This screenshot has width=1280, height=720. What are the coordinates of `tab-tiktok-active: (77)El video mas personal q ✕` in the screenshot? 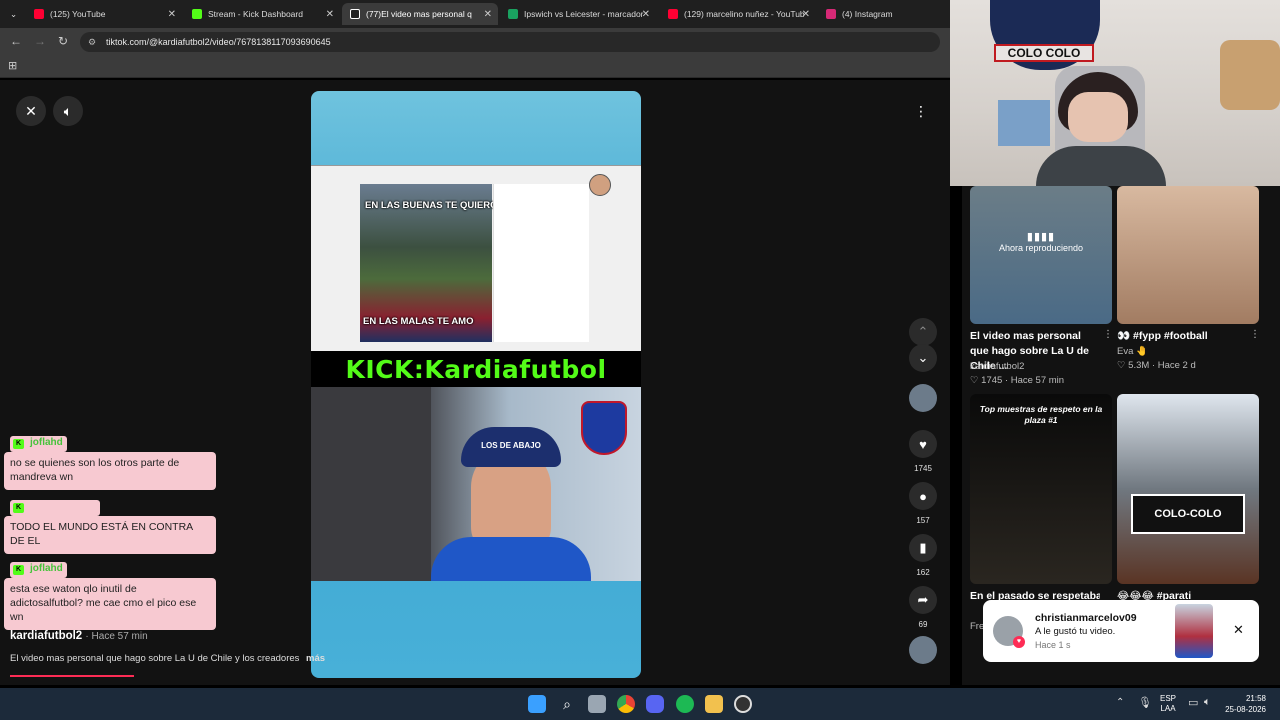 It's located at (420, 14).